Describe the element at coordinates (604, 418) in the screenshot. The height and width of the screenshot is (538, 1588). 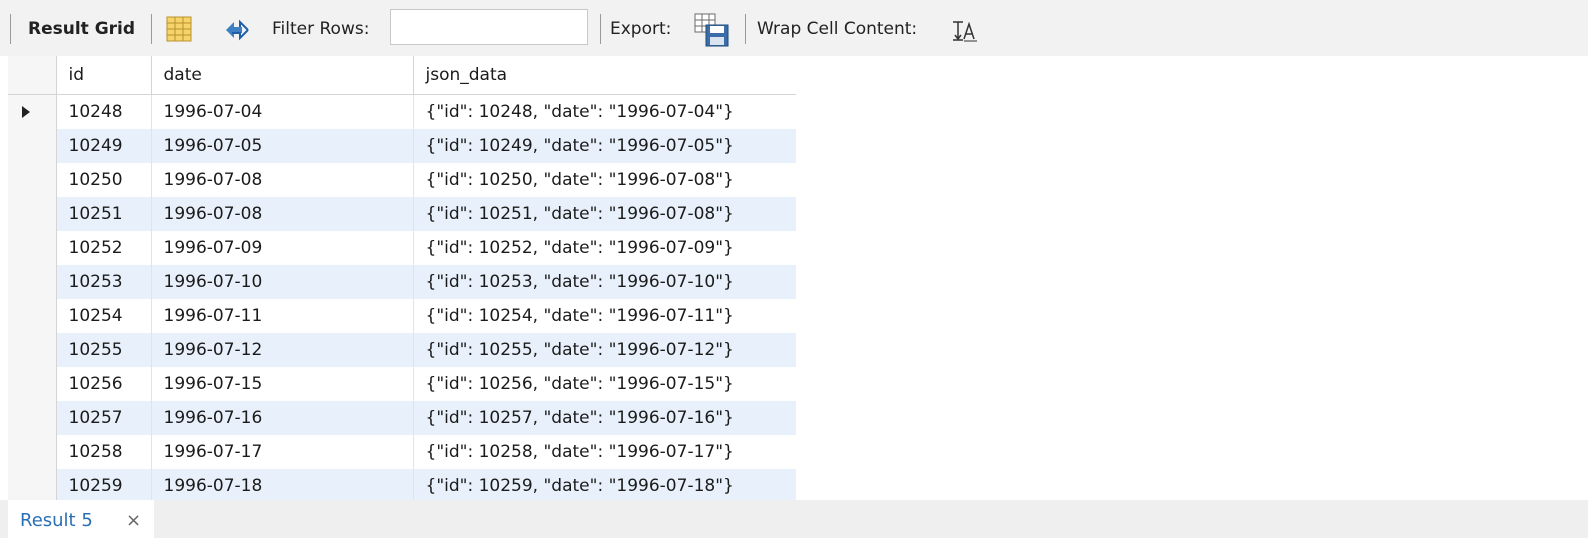
I see `cell-json-data: {"id": 10257, "date": "1996-07-16"}` at that location.